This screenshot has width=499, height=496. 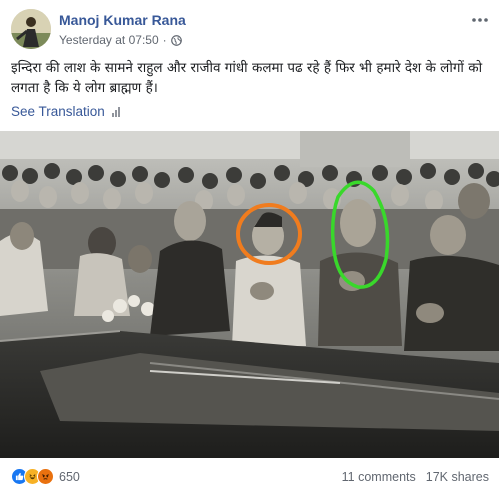 I want to click on engagement-stats: 11 comments 17K shares, so click(x=415, y=477).